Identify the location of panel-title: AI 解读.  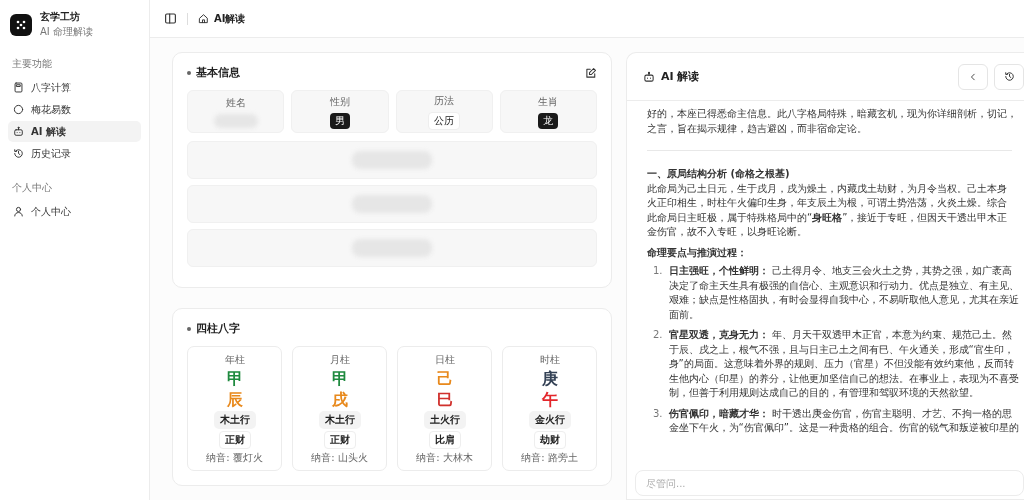
(680, 76).